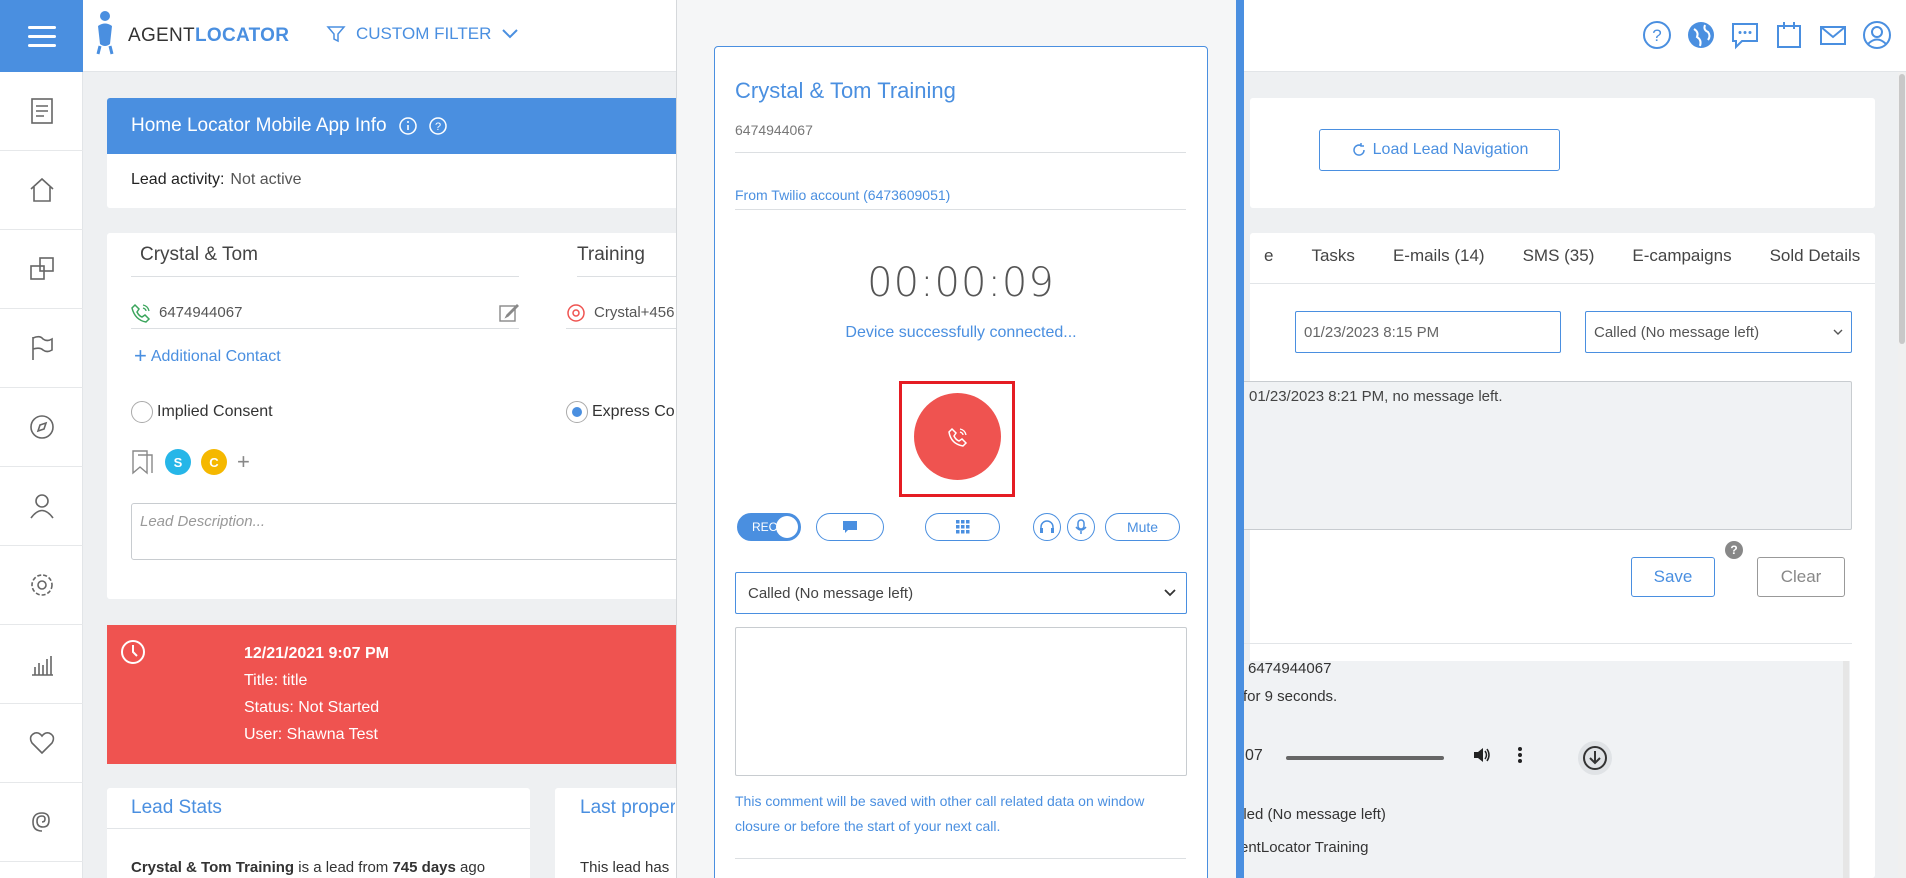  What do you see at coordinates (1520, 755) in the screenshot?
I see `more-options-icon` at bounding box center [1520, 755].